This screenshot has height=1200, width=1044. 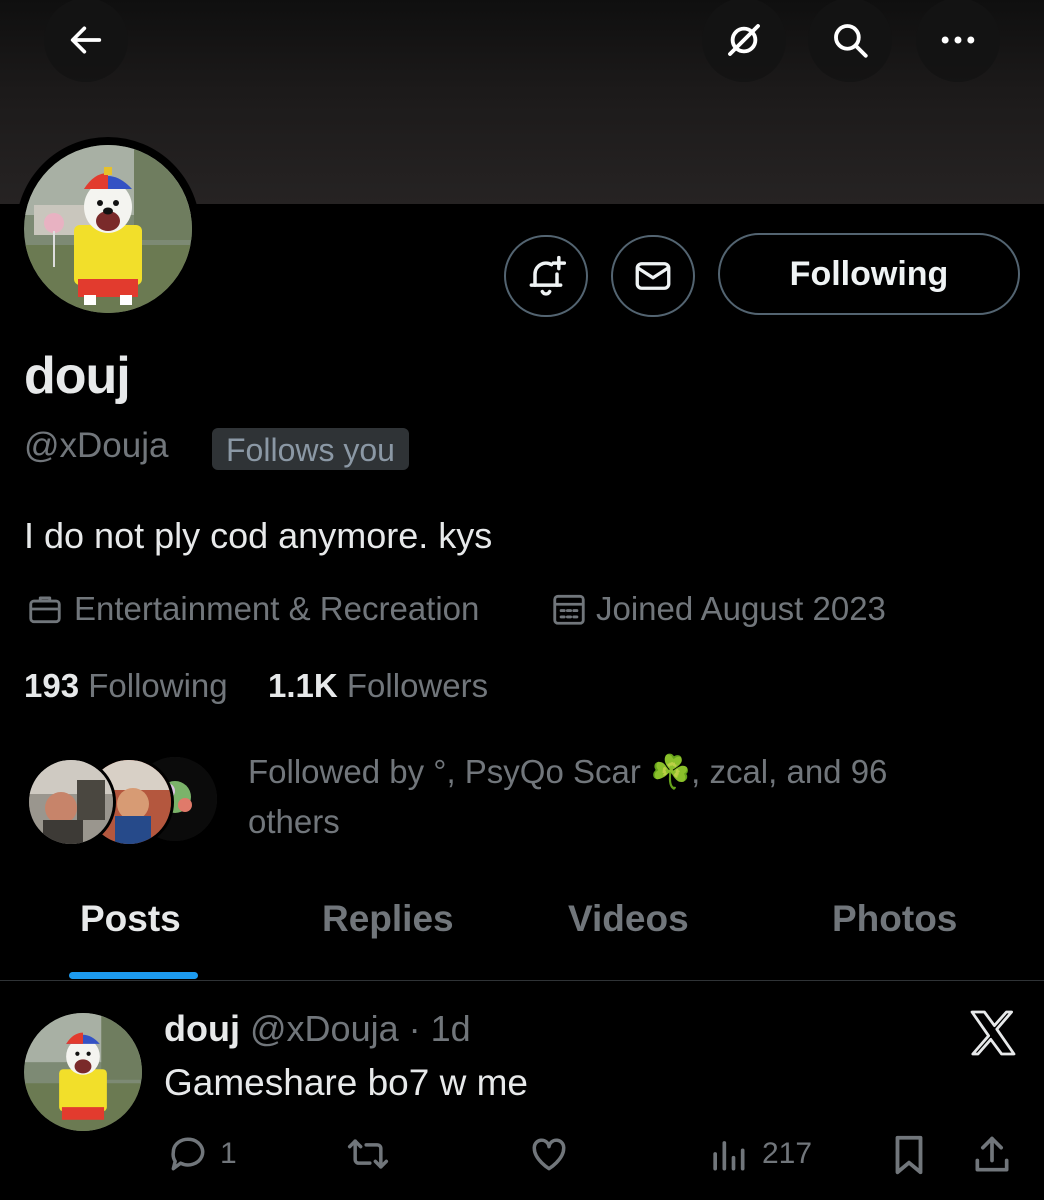 I want to click on share-action, so click(x=992, y=1155).